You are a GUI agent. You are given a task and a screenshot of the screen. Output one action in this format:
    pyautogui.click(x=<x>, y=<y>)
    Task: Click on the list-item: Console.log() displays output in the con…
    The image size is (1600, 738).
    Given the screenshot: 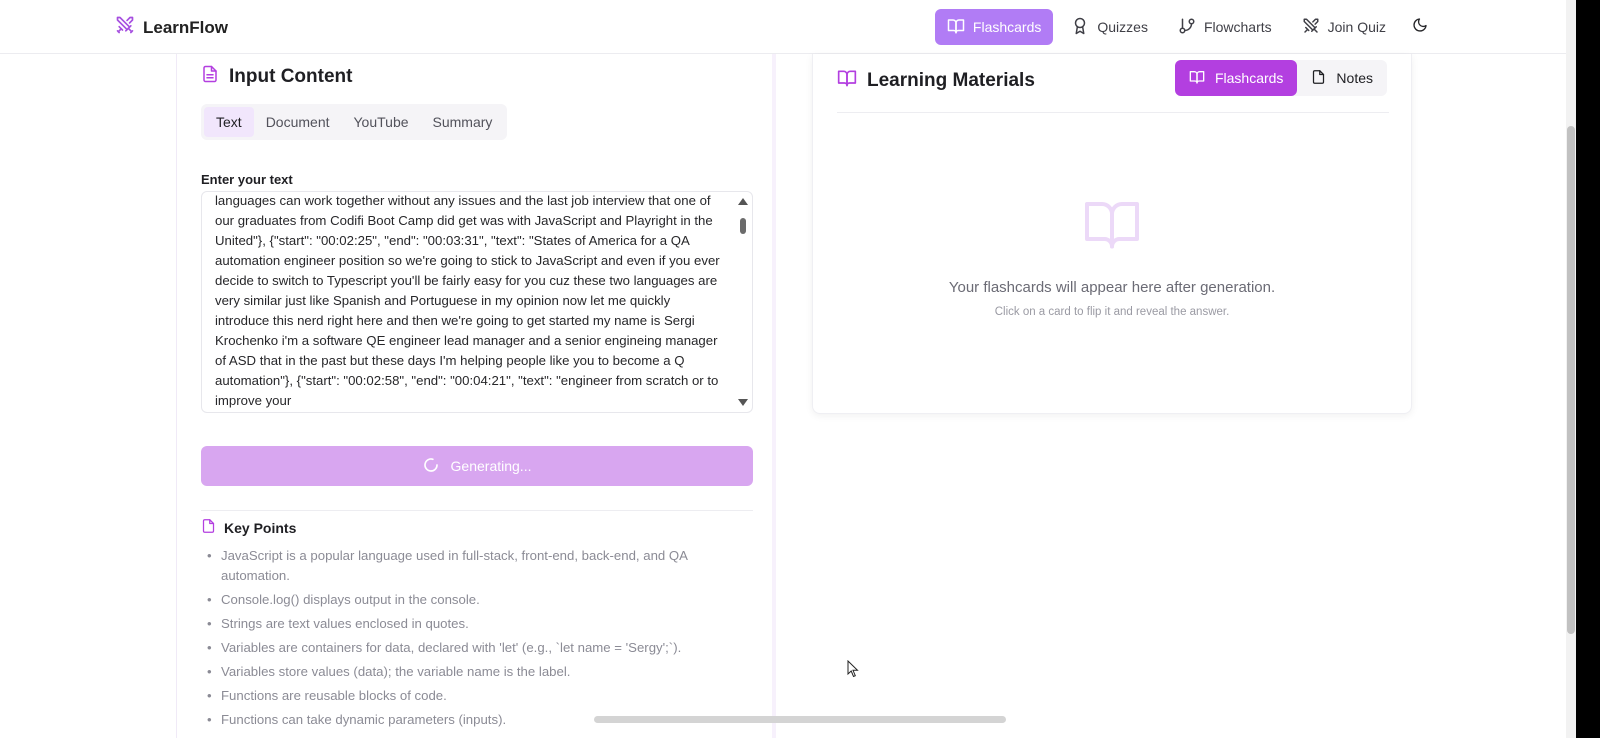 What is the action you would take?
    pyautogui.click(x=465, y=600)
    